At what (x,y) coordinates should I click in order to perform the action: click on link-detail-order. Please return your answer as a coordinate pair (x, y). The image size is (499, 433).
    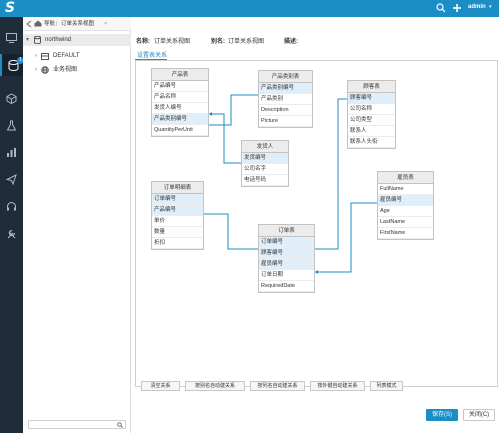
    Looking at the image, I should click on (231, 231).